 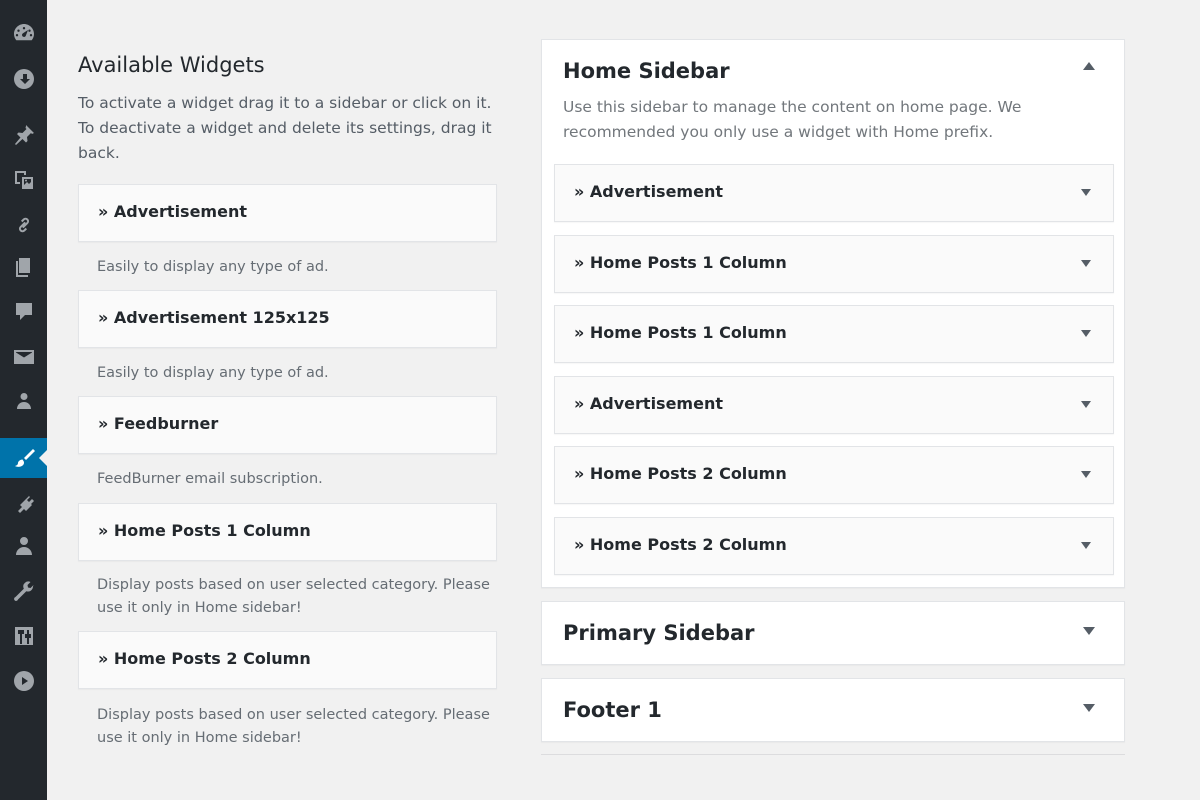 I want to click on menu-item-posts, so click(x=23, y=135).